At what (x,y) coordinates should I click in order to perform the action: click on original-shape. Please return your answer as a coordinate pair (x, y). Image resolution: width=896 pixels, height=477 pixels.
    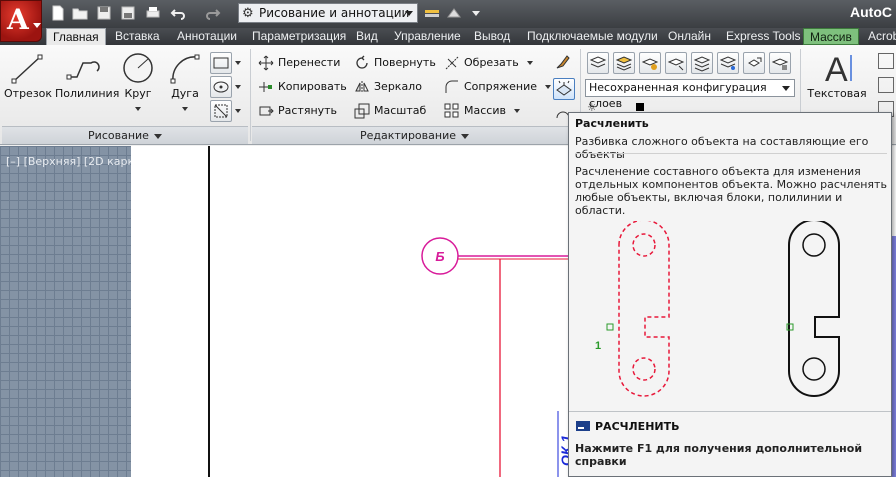
    Looking at the image, I should click on (813, 309).